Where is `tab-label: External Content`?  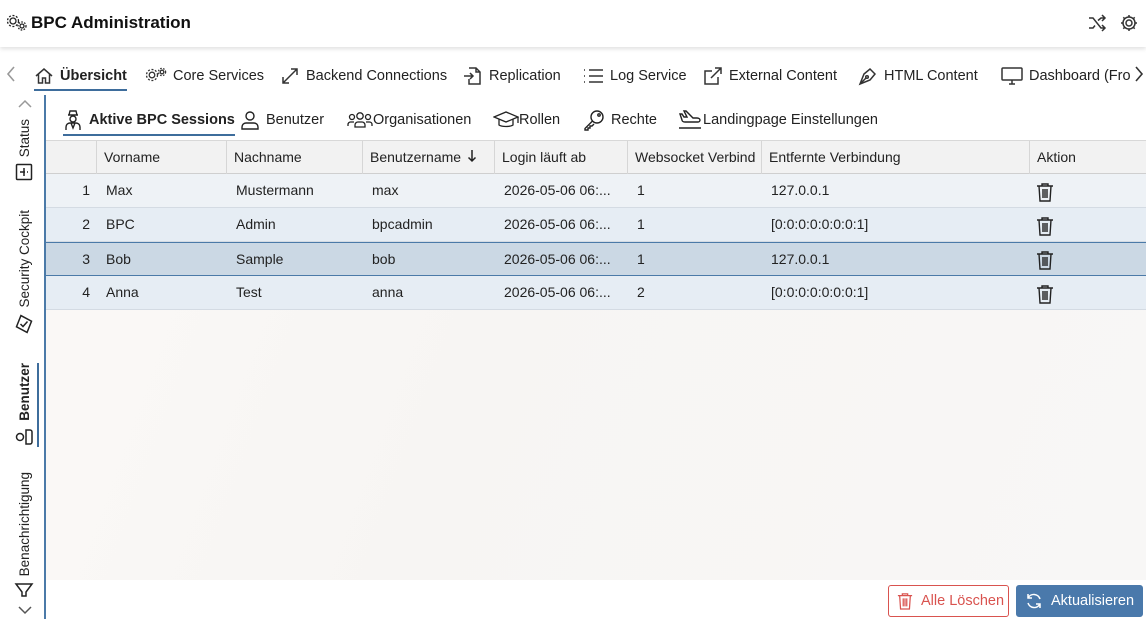
tab-label: External Content is located at coordinates (783, 76).